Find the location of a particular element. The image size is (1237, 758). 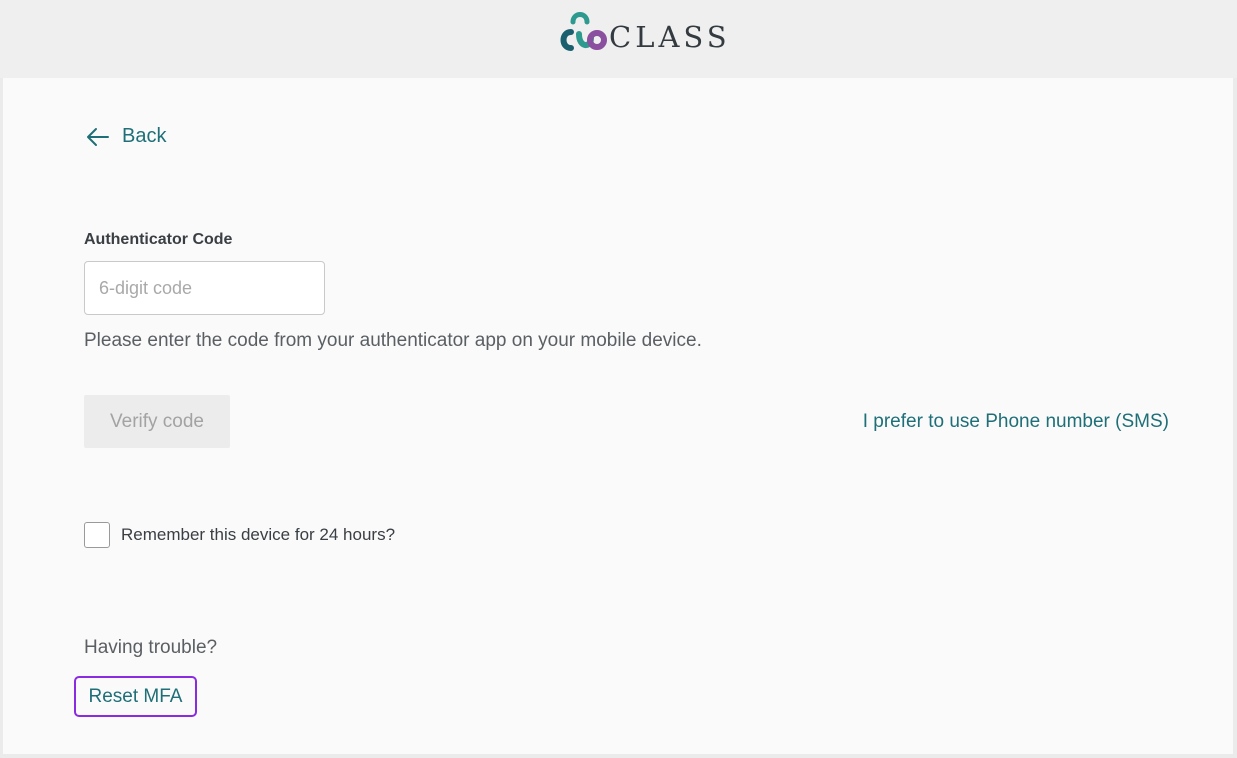

class-logo: CLASS is located at coordinates (644, 30).